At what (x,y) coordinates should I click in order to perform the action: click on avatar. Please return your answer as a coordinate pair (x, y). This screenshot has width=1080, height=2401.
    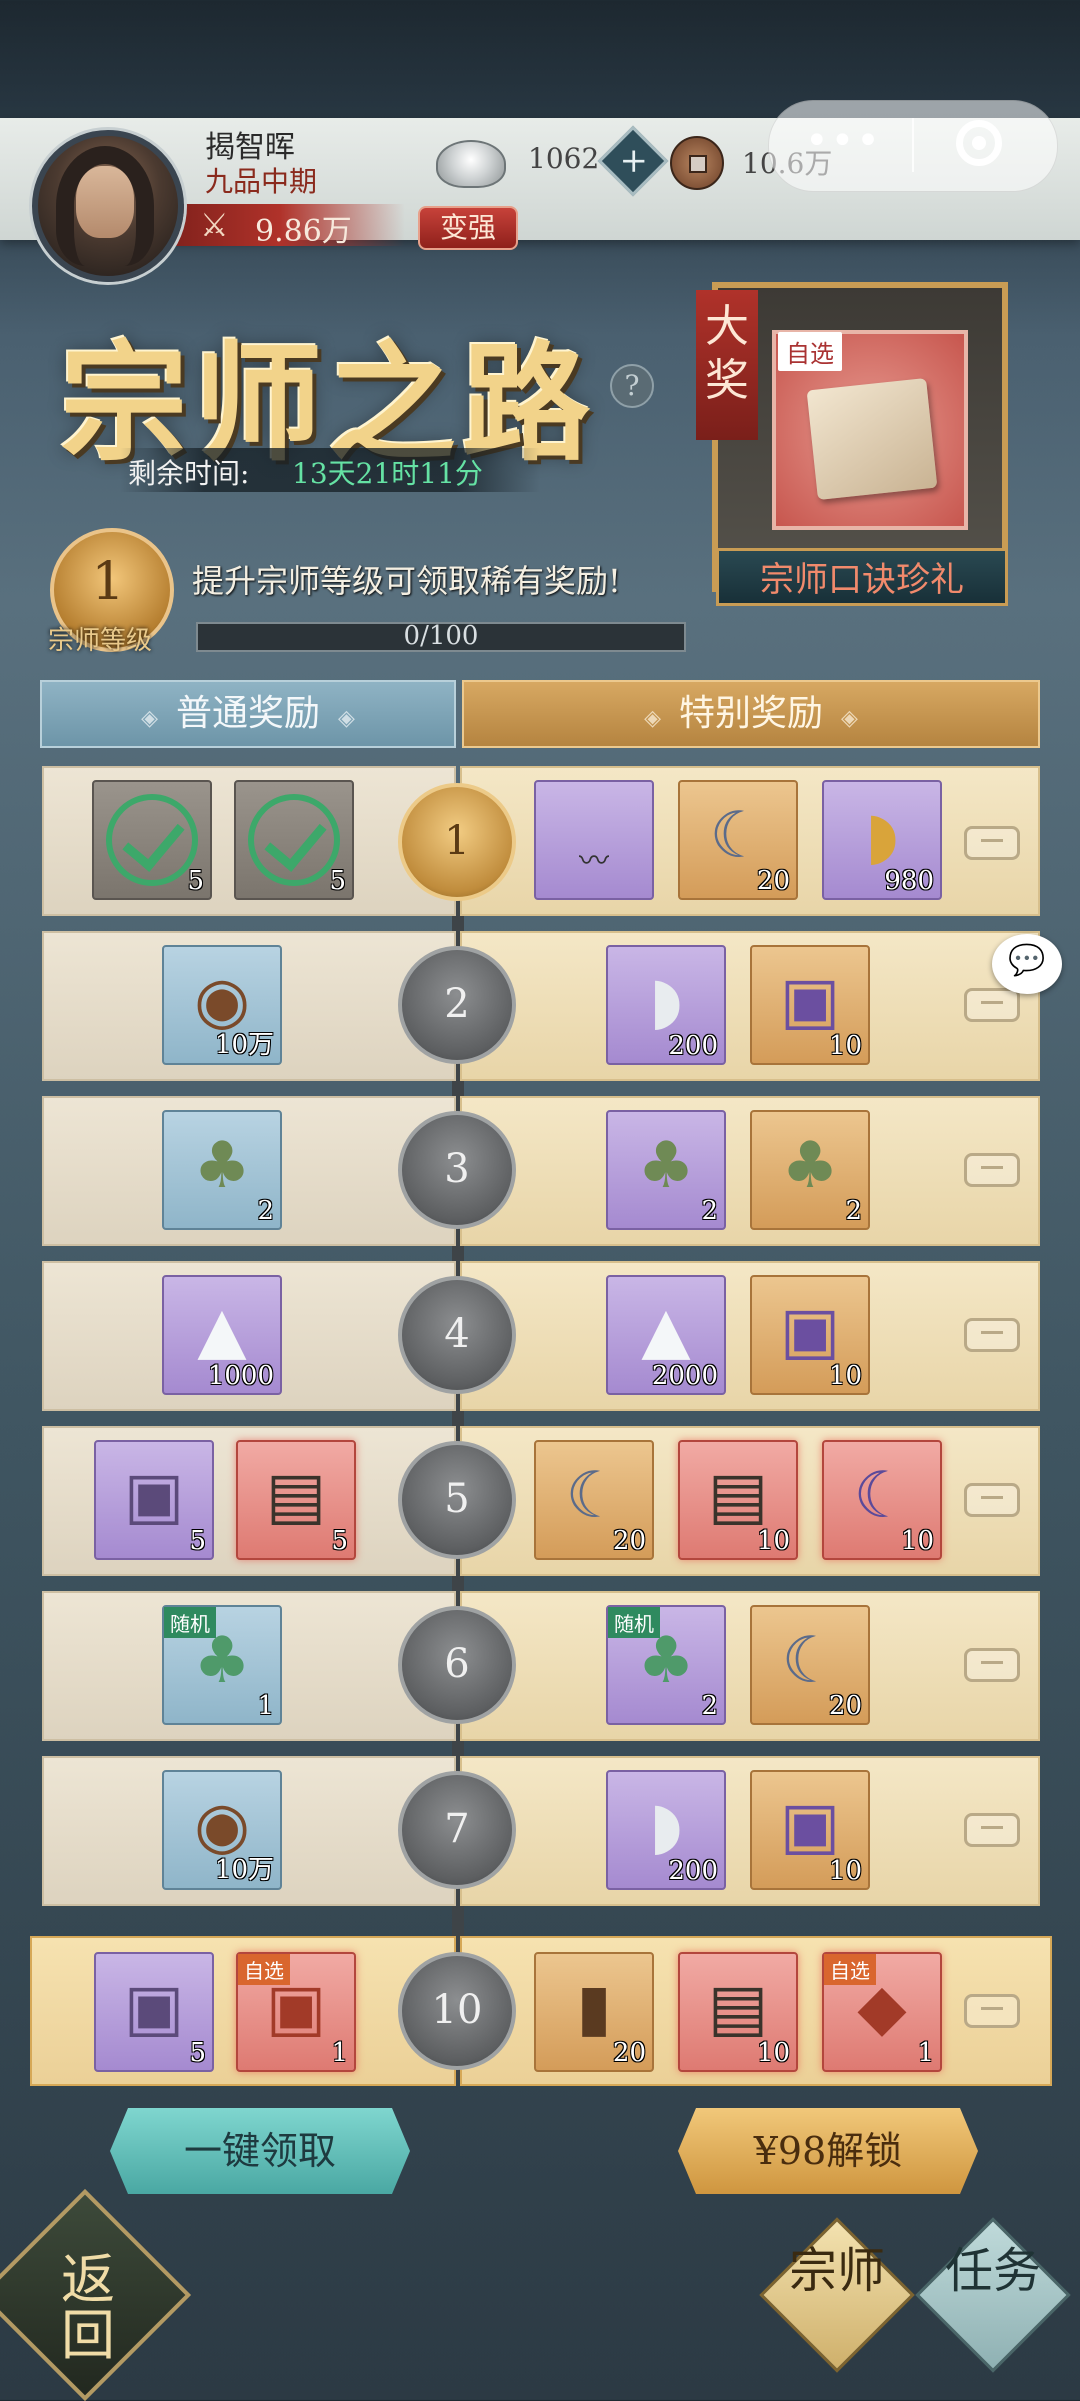
    Looking at the image, I should click on (108, 206).